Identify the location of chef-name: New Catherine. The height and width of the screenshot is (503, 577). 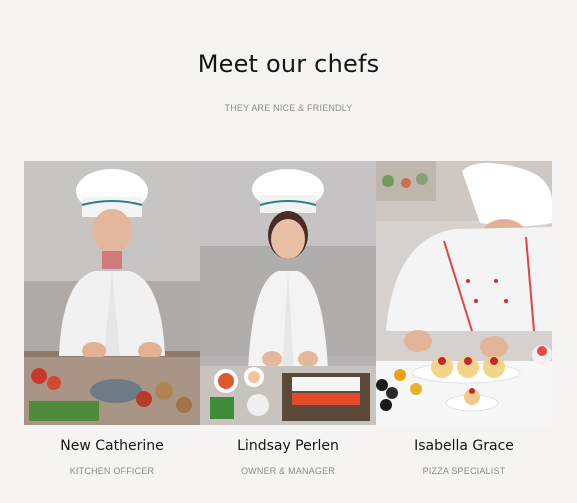
(112, 446).